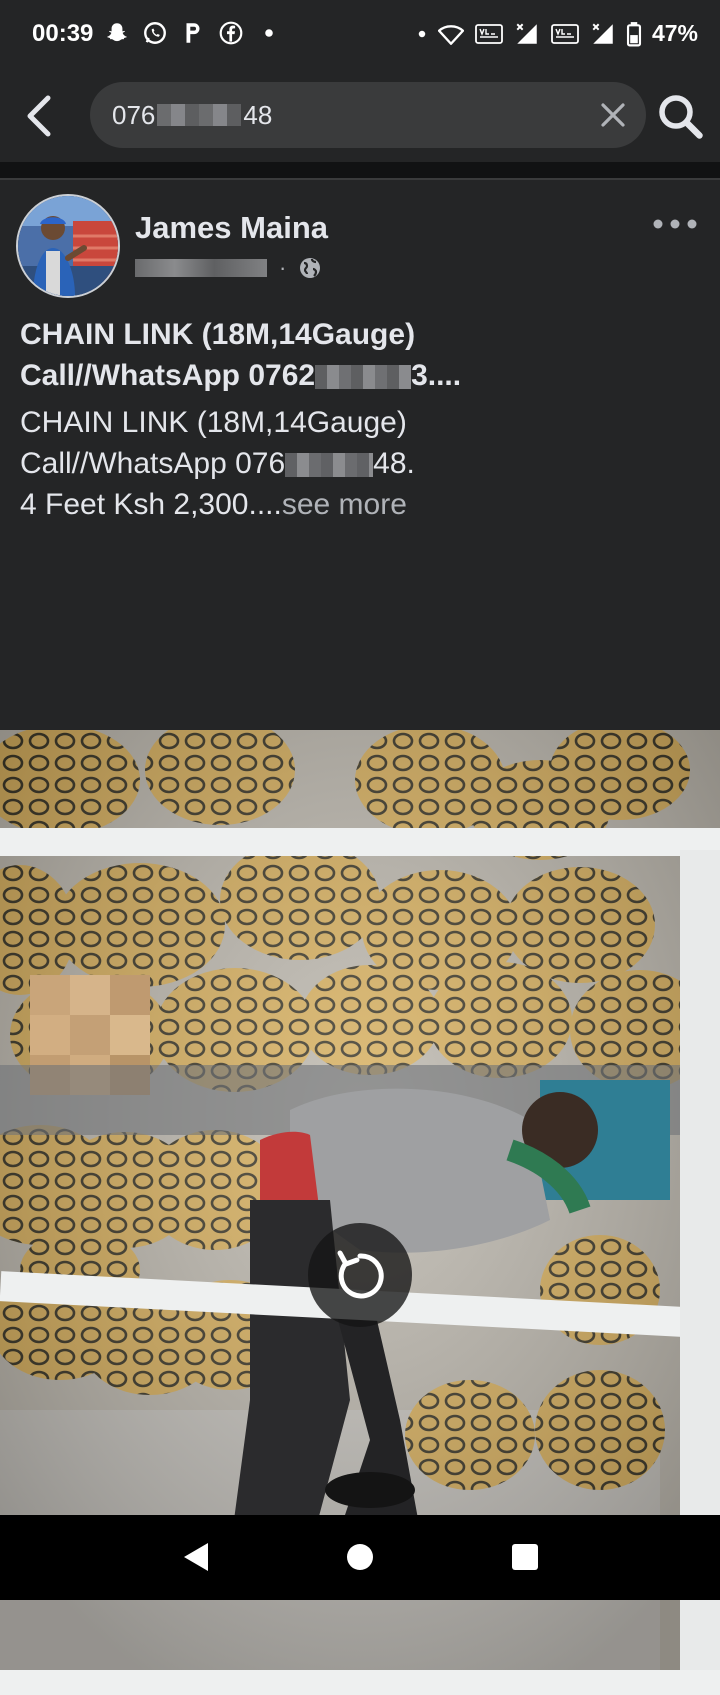 The image size is (720, 1695). What do you see at coordinates (525, 1557) in the screenshot?
I see `nav-recents-icon` at bounding box center [525, 1557].